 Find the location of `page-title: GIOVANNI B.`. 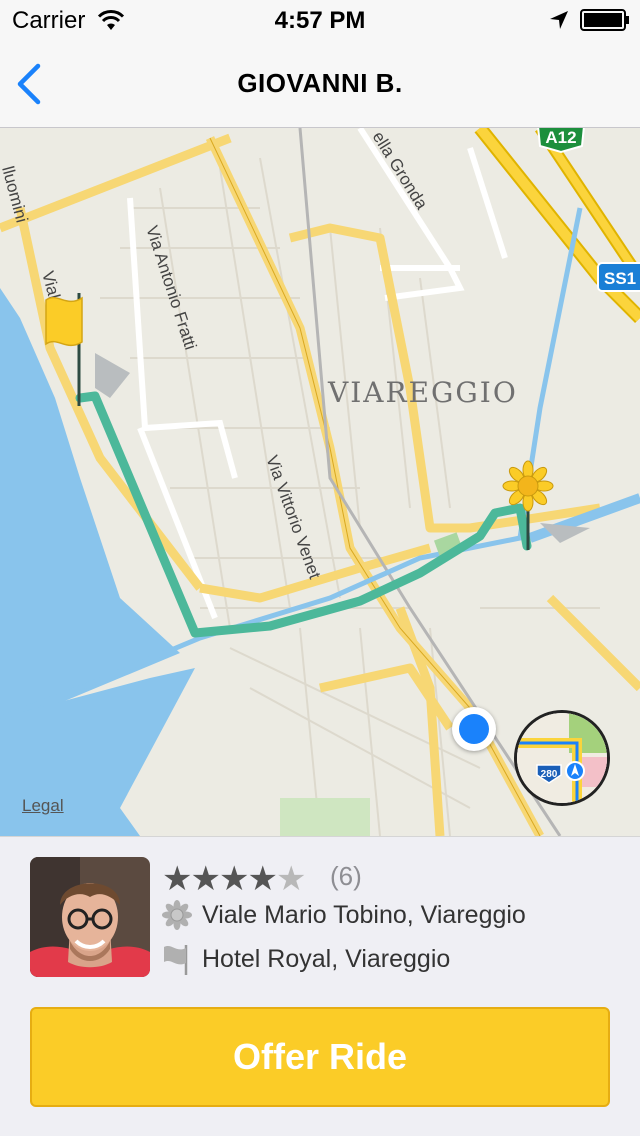

page-title: GIOVANNI B. is located at coordinates (320, 83).